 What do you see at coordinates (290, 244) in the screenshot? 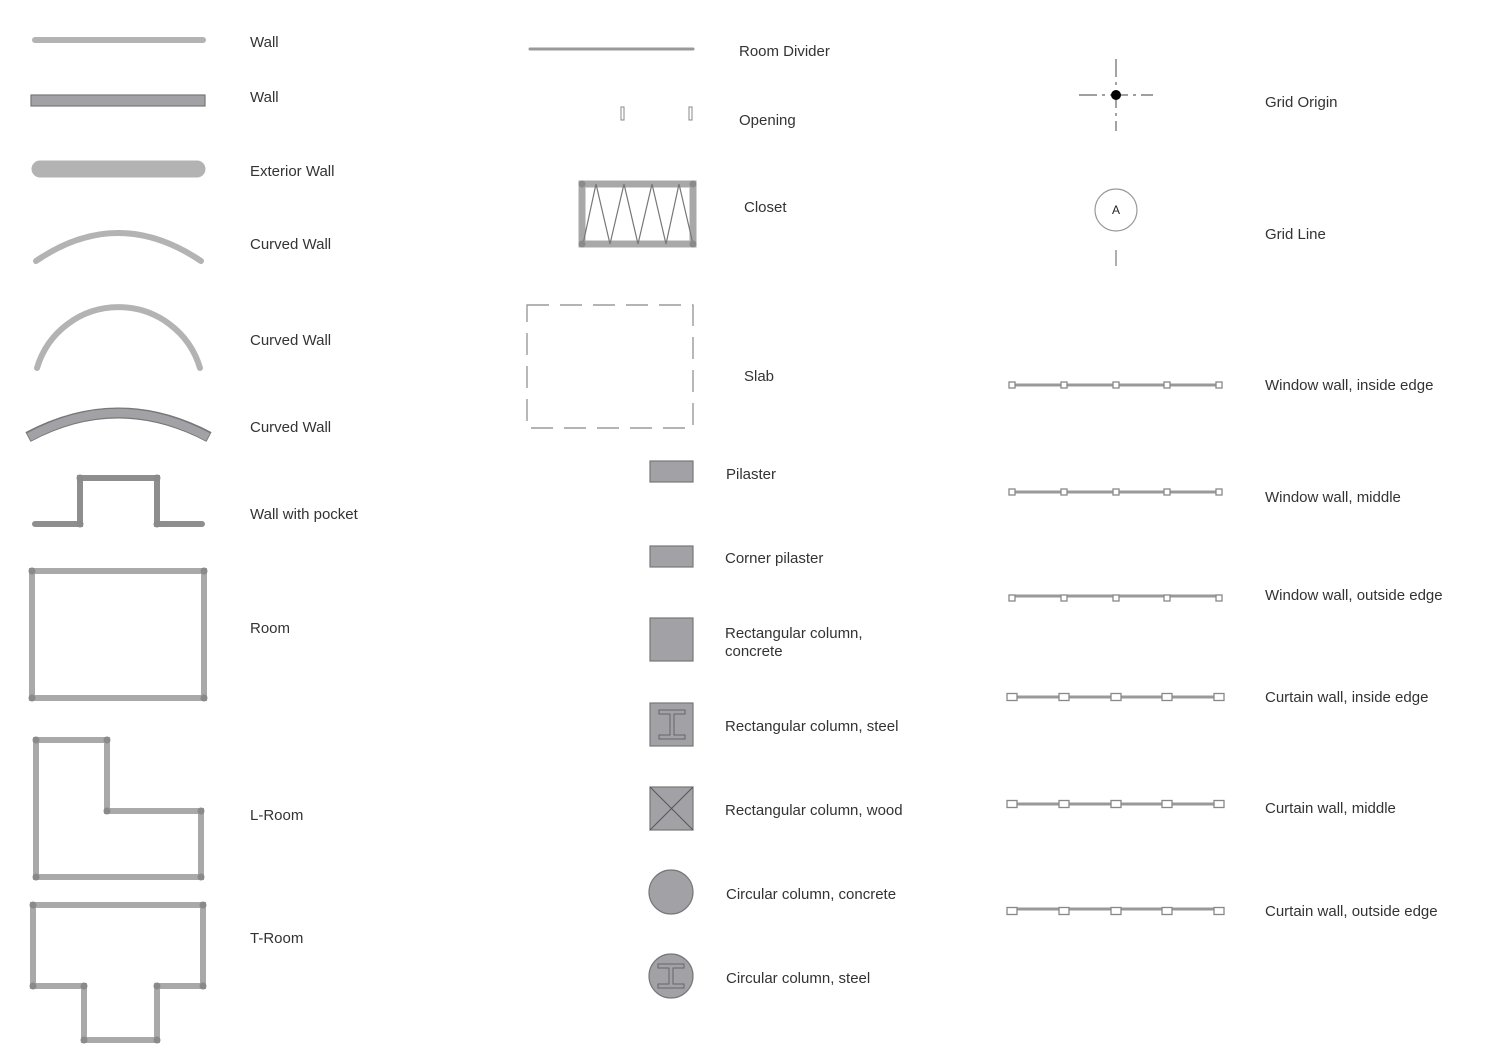
I see `label-curved-wall-1: Curved Wall` at bounding box center [290, 244].